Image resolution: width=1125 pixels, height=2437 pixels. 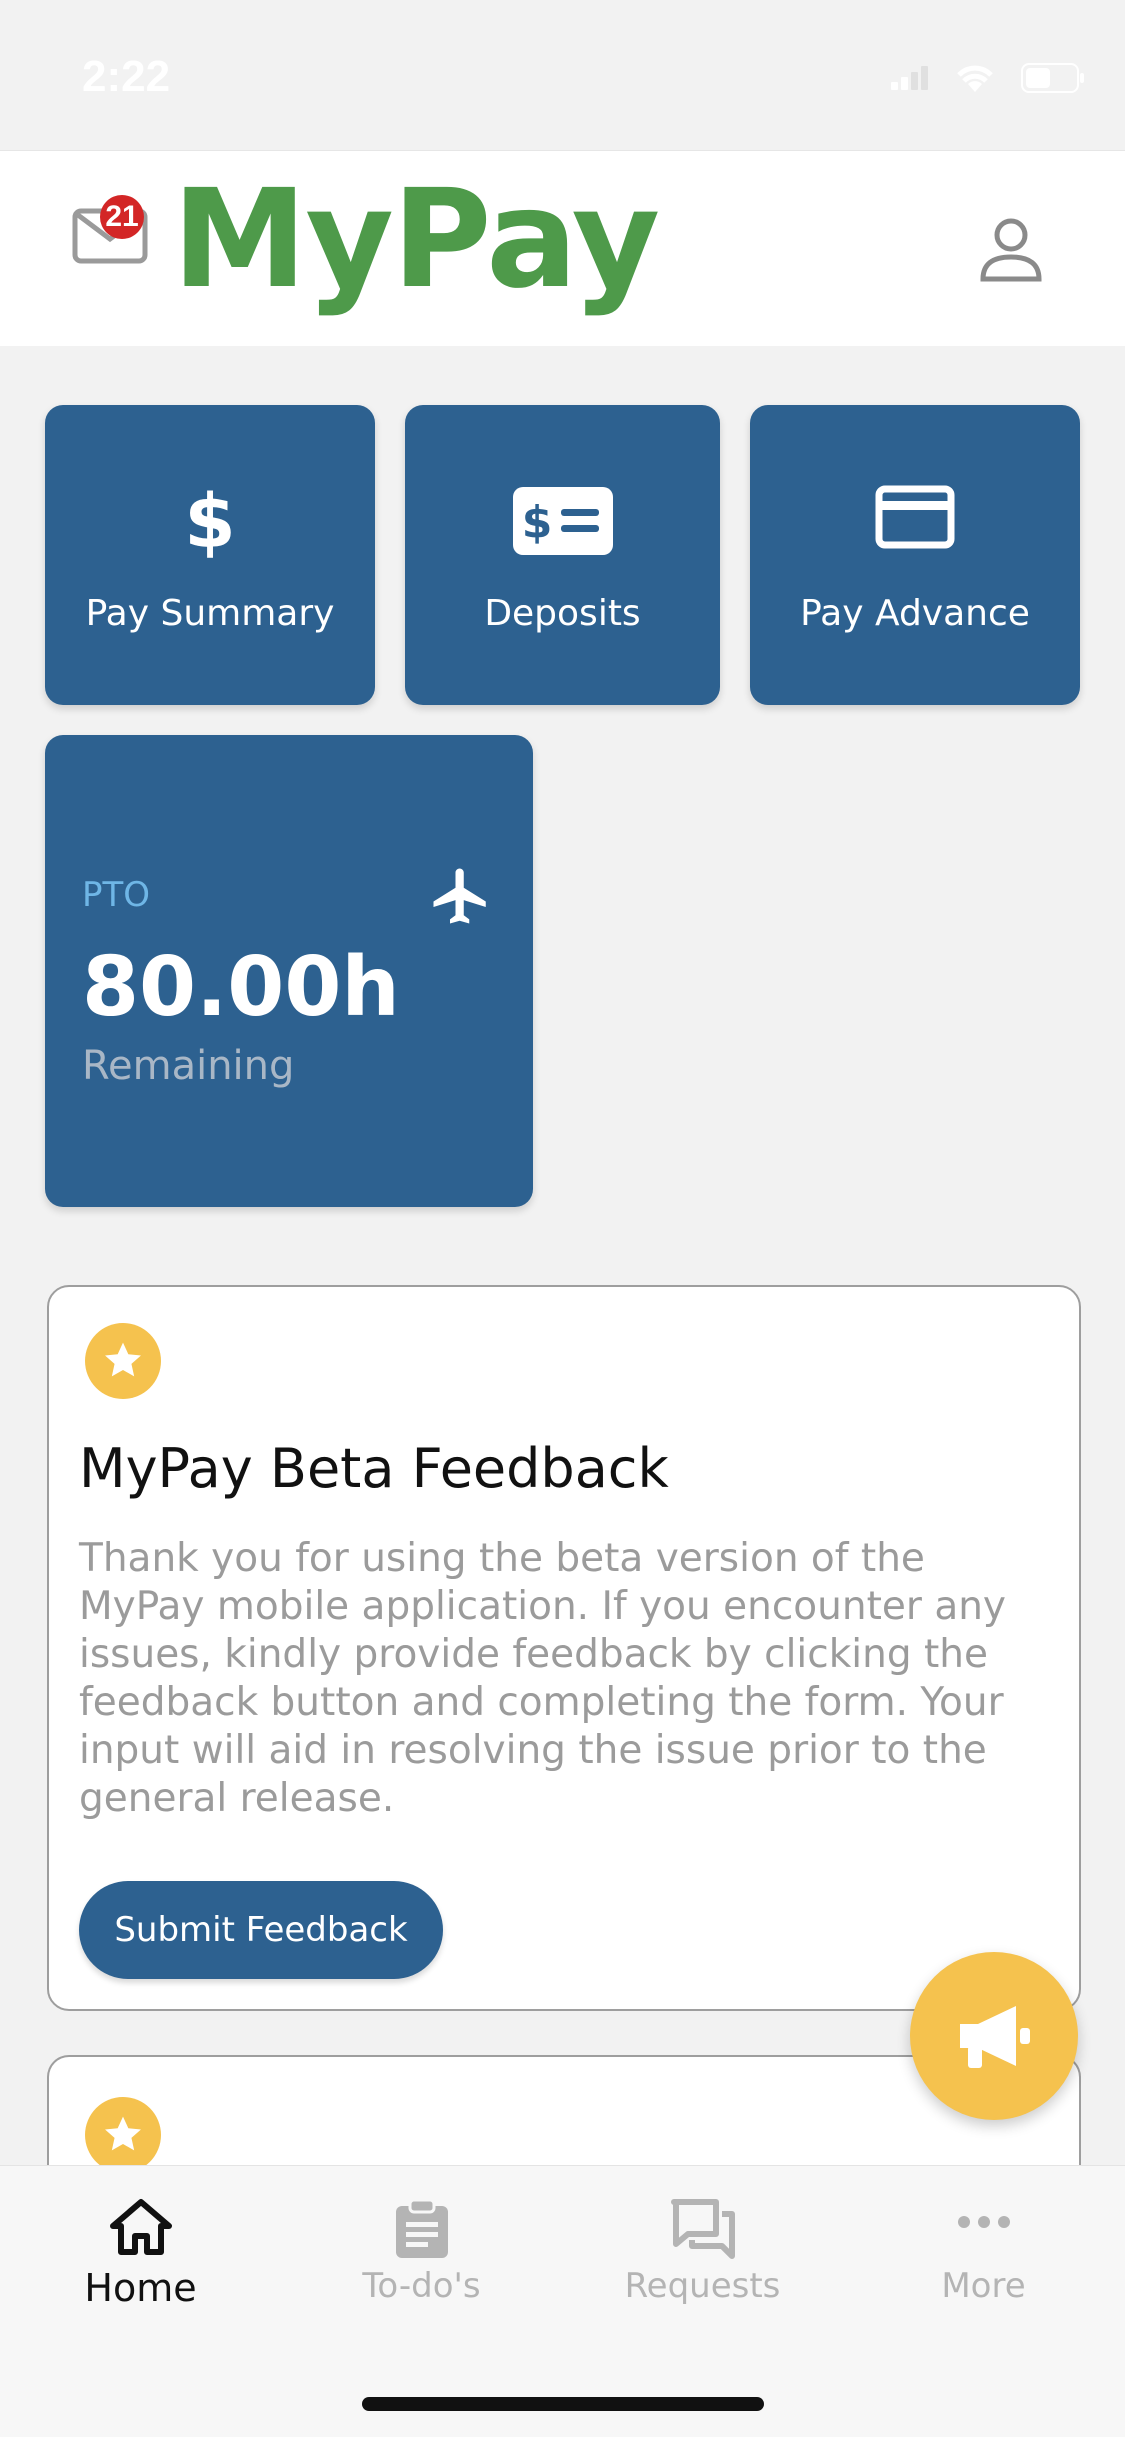 I want to click on home-icon, so click(x=141, y=2229).